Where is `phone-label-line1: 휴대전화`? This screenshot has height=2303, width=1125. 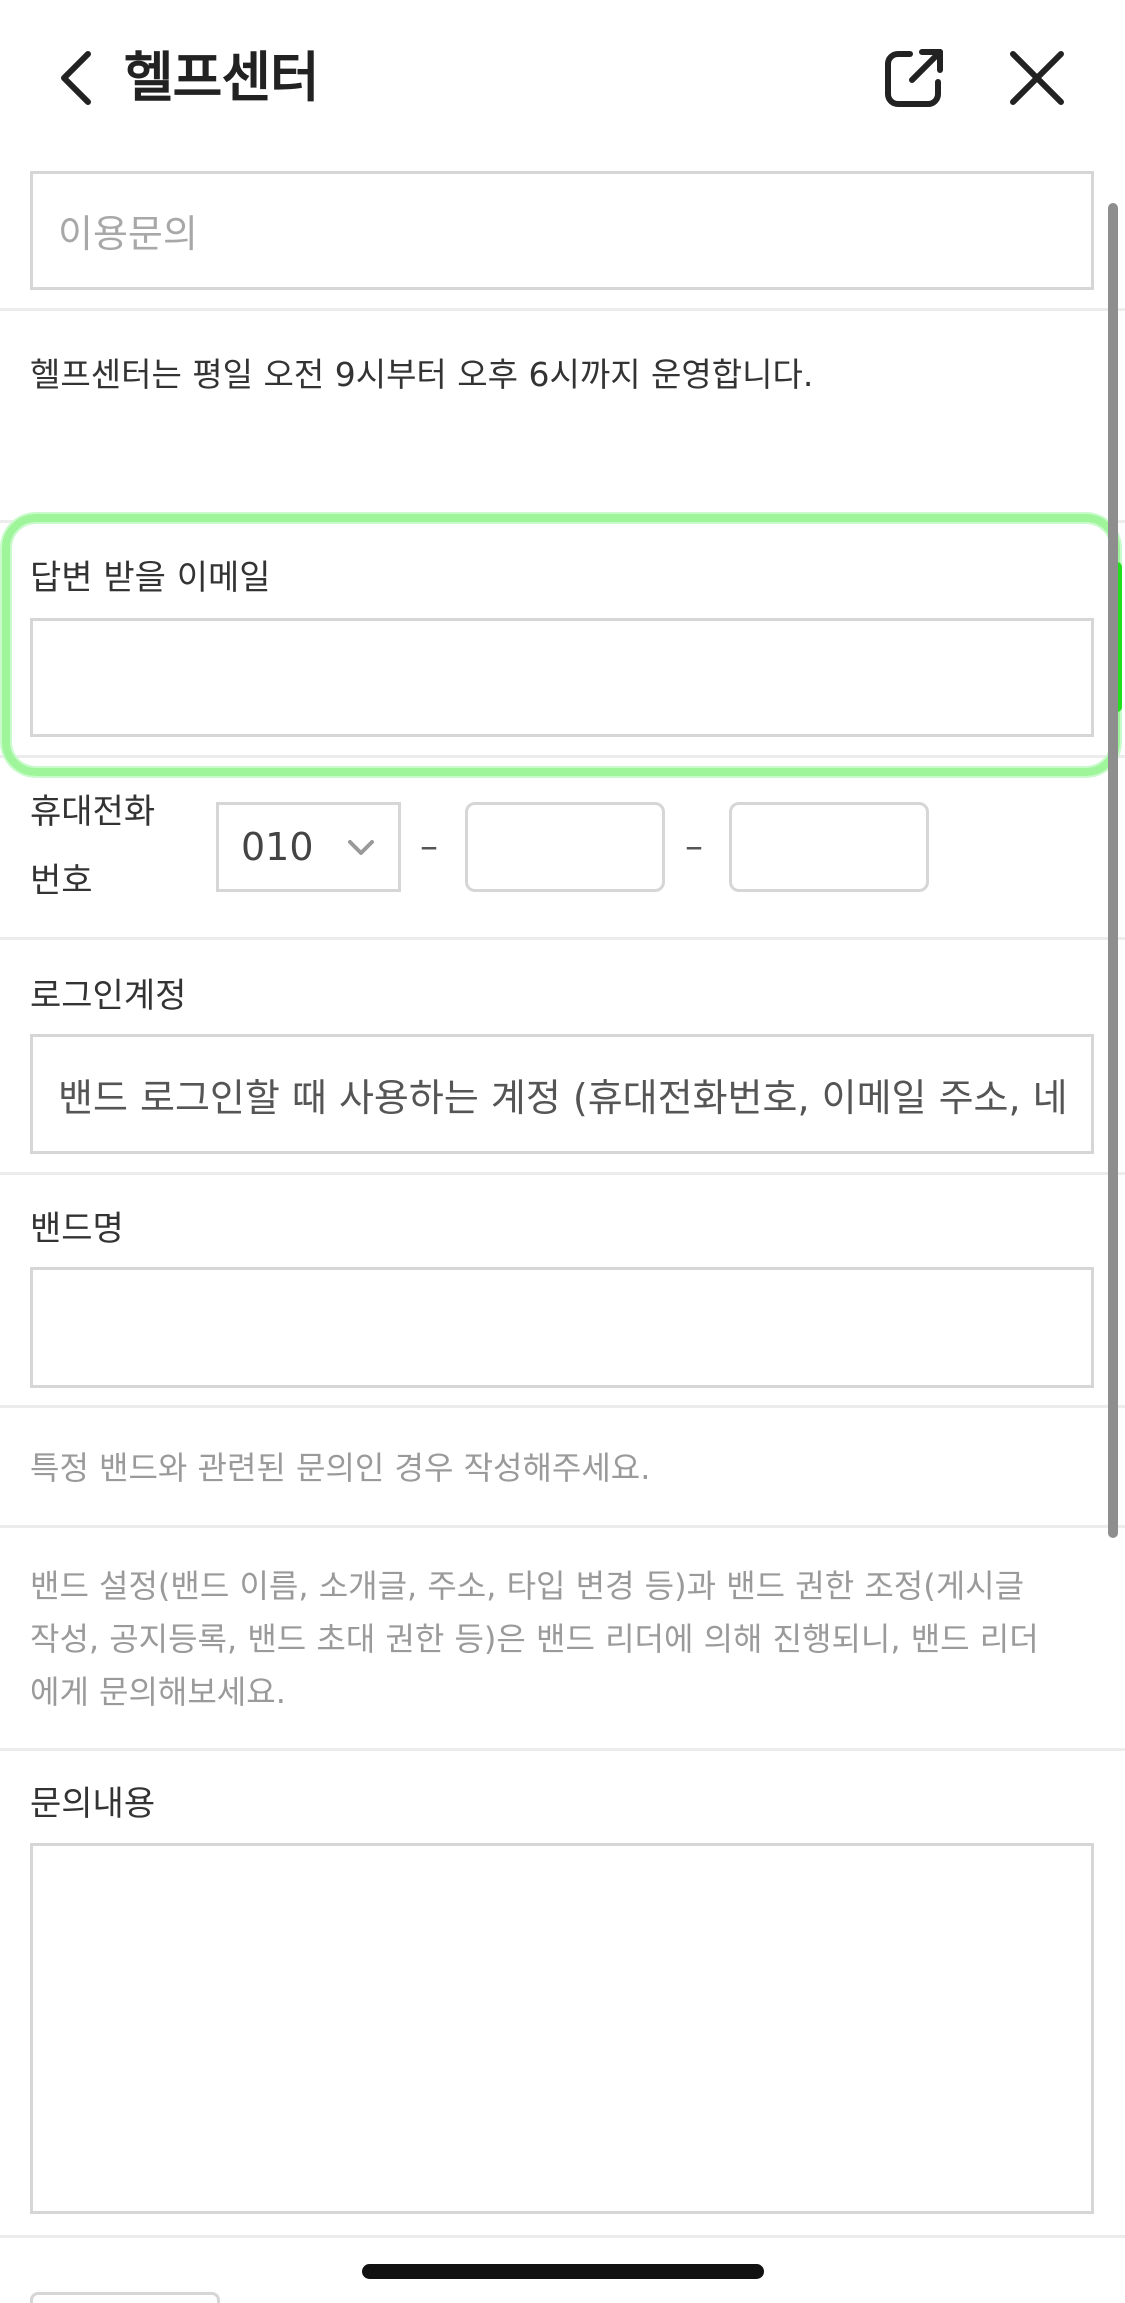 phone-label-line1: 휴대전화 is located at coordinates (93, 812).